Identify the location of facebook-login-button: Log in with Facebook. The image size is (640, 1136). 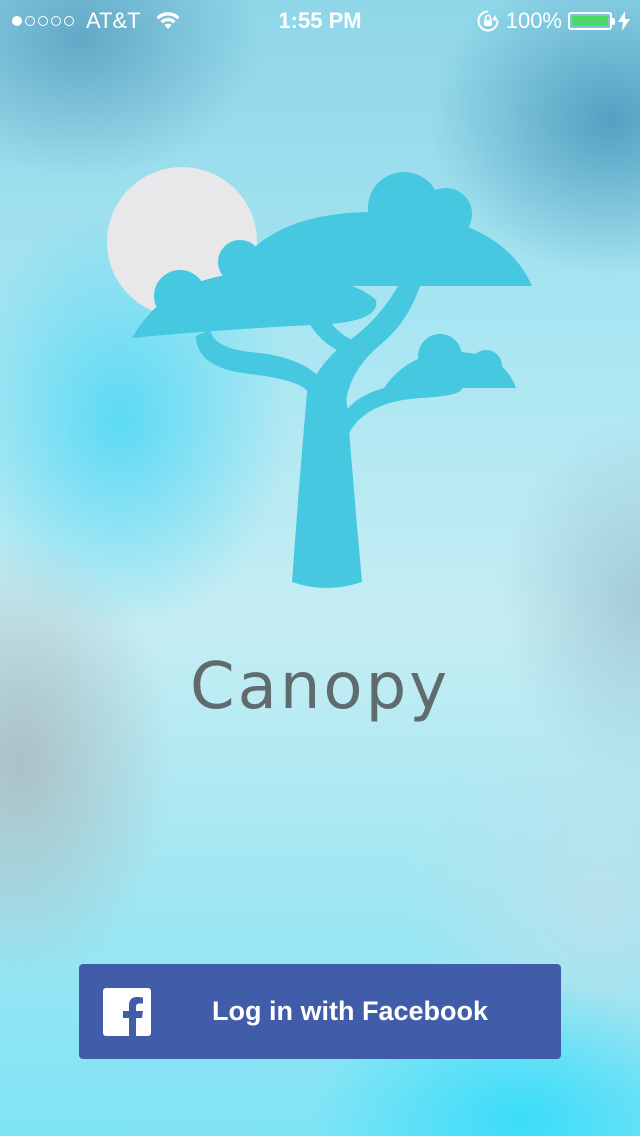
(320, 1011).